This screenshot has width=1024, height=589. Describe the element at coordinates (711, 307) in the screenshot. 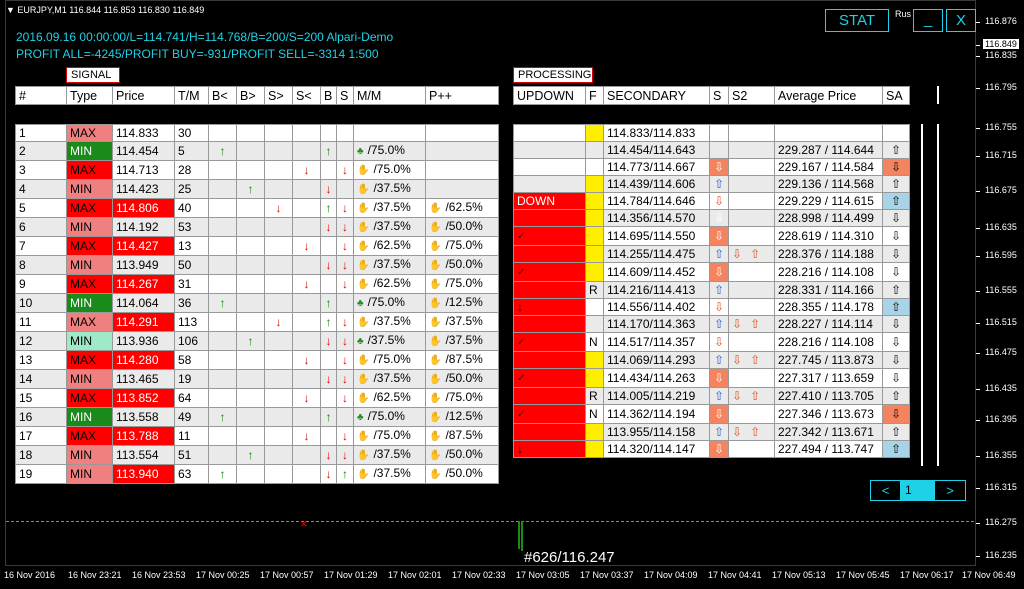

I see `processing-row: ↓ 114.556/114.402 ⇩ 228.355 / 114.178 ⇧` at that location.